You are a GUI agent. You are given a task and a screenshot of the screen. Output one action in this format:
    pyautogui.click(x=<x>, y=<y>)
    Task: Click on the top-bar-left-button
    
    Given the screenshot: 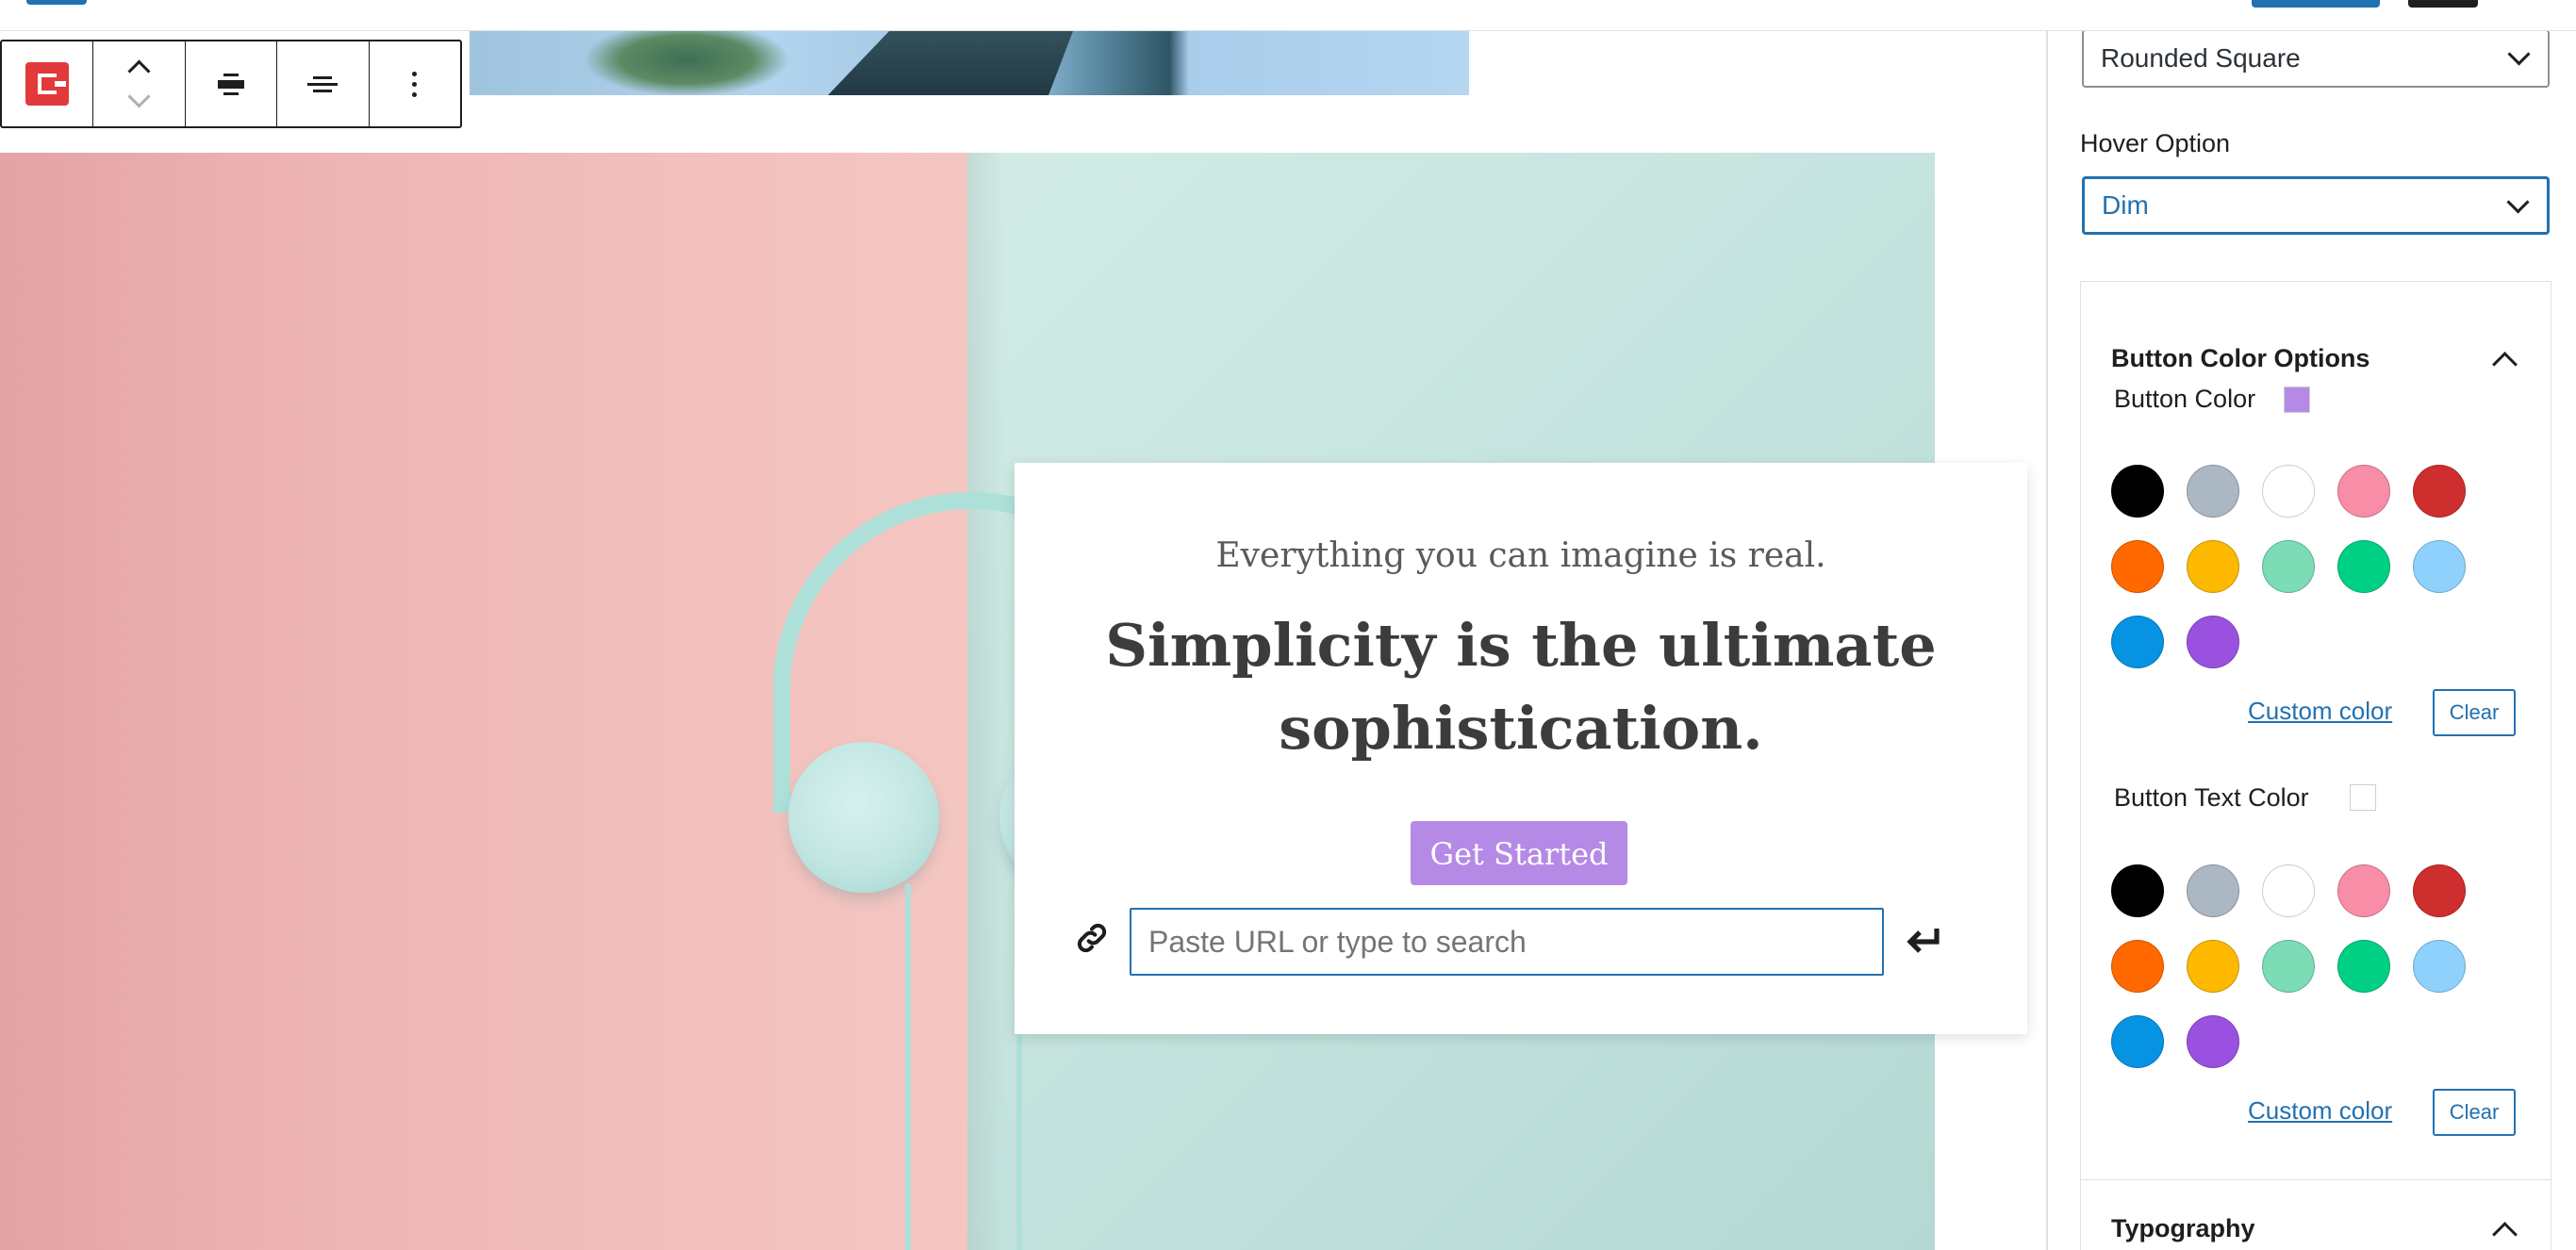 What is the action you would take?
    pyautogui.click(x=56, y=2)
    